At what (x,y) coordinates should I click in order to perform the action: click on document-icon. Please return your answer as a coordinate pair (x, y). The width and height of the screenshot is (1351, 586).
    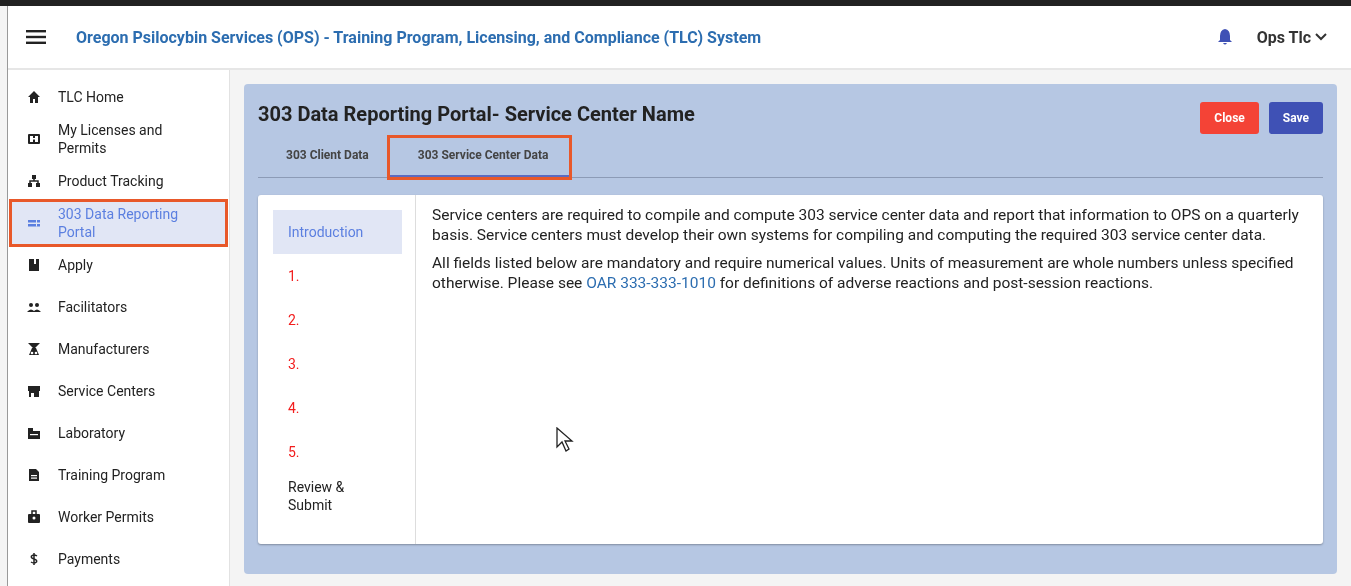
    Looking at the image, I should click on (34, 475).